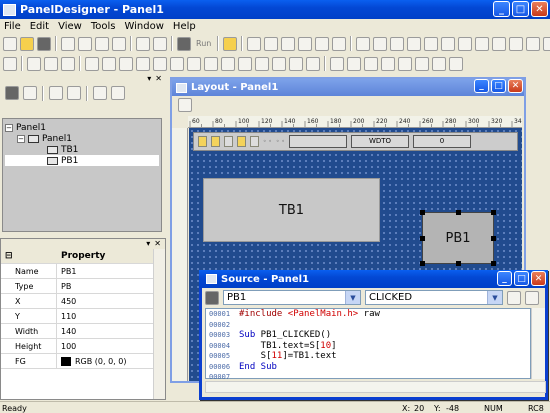 The image size is (550, 413). Describe the element at coordinates (82, 127) in the screenshot. I see `tree-node-root: − Panel1` at that location.